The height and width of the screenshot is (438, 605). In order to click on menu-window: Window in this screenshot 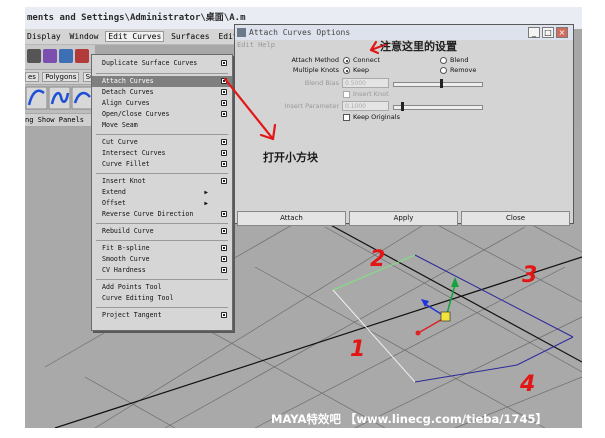, I will do `click(84, 36)`.